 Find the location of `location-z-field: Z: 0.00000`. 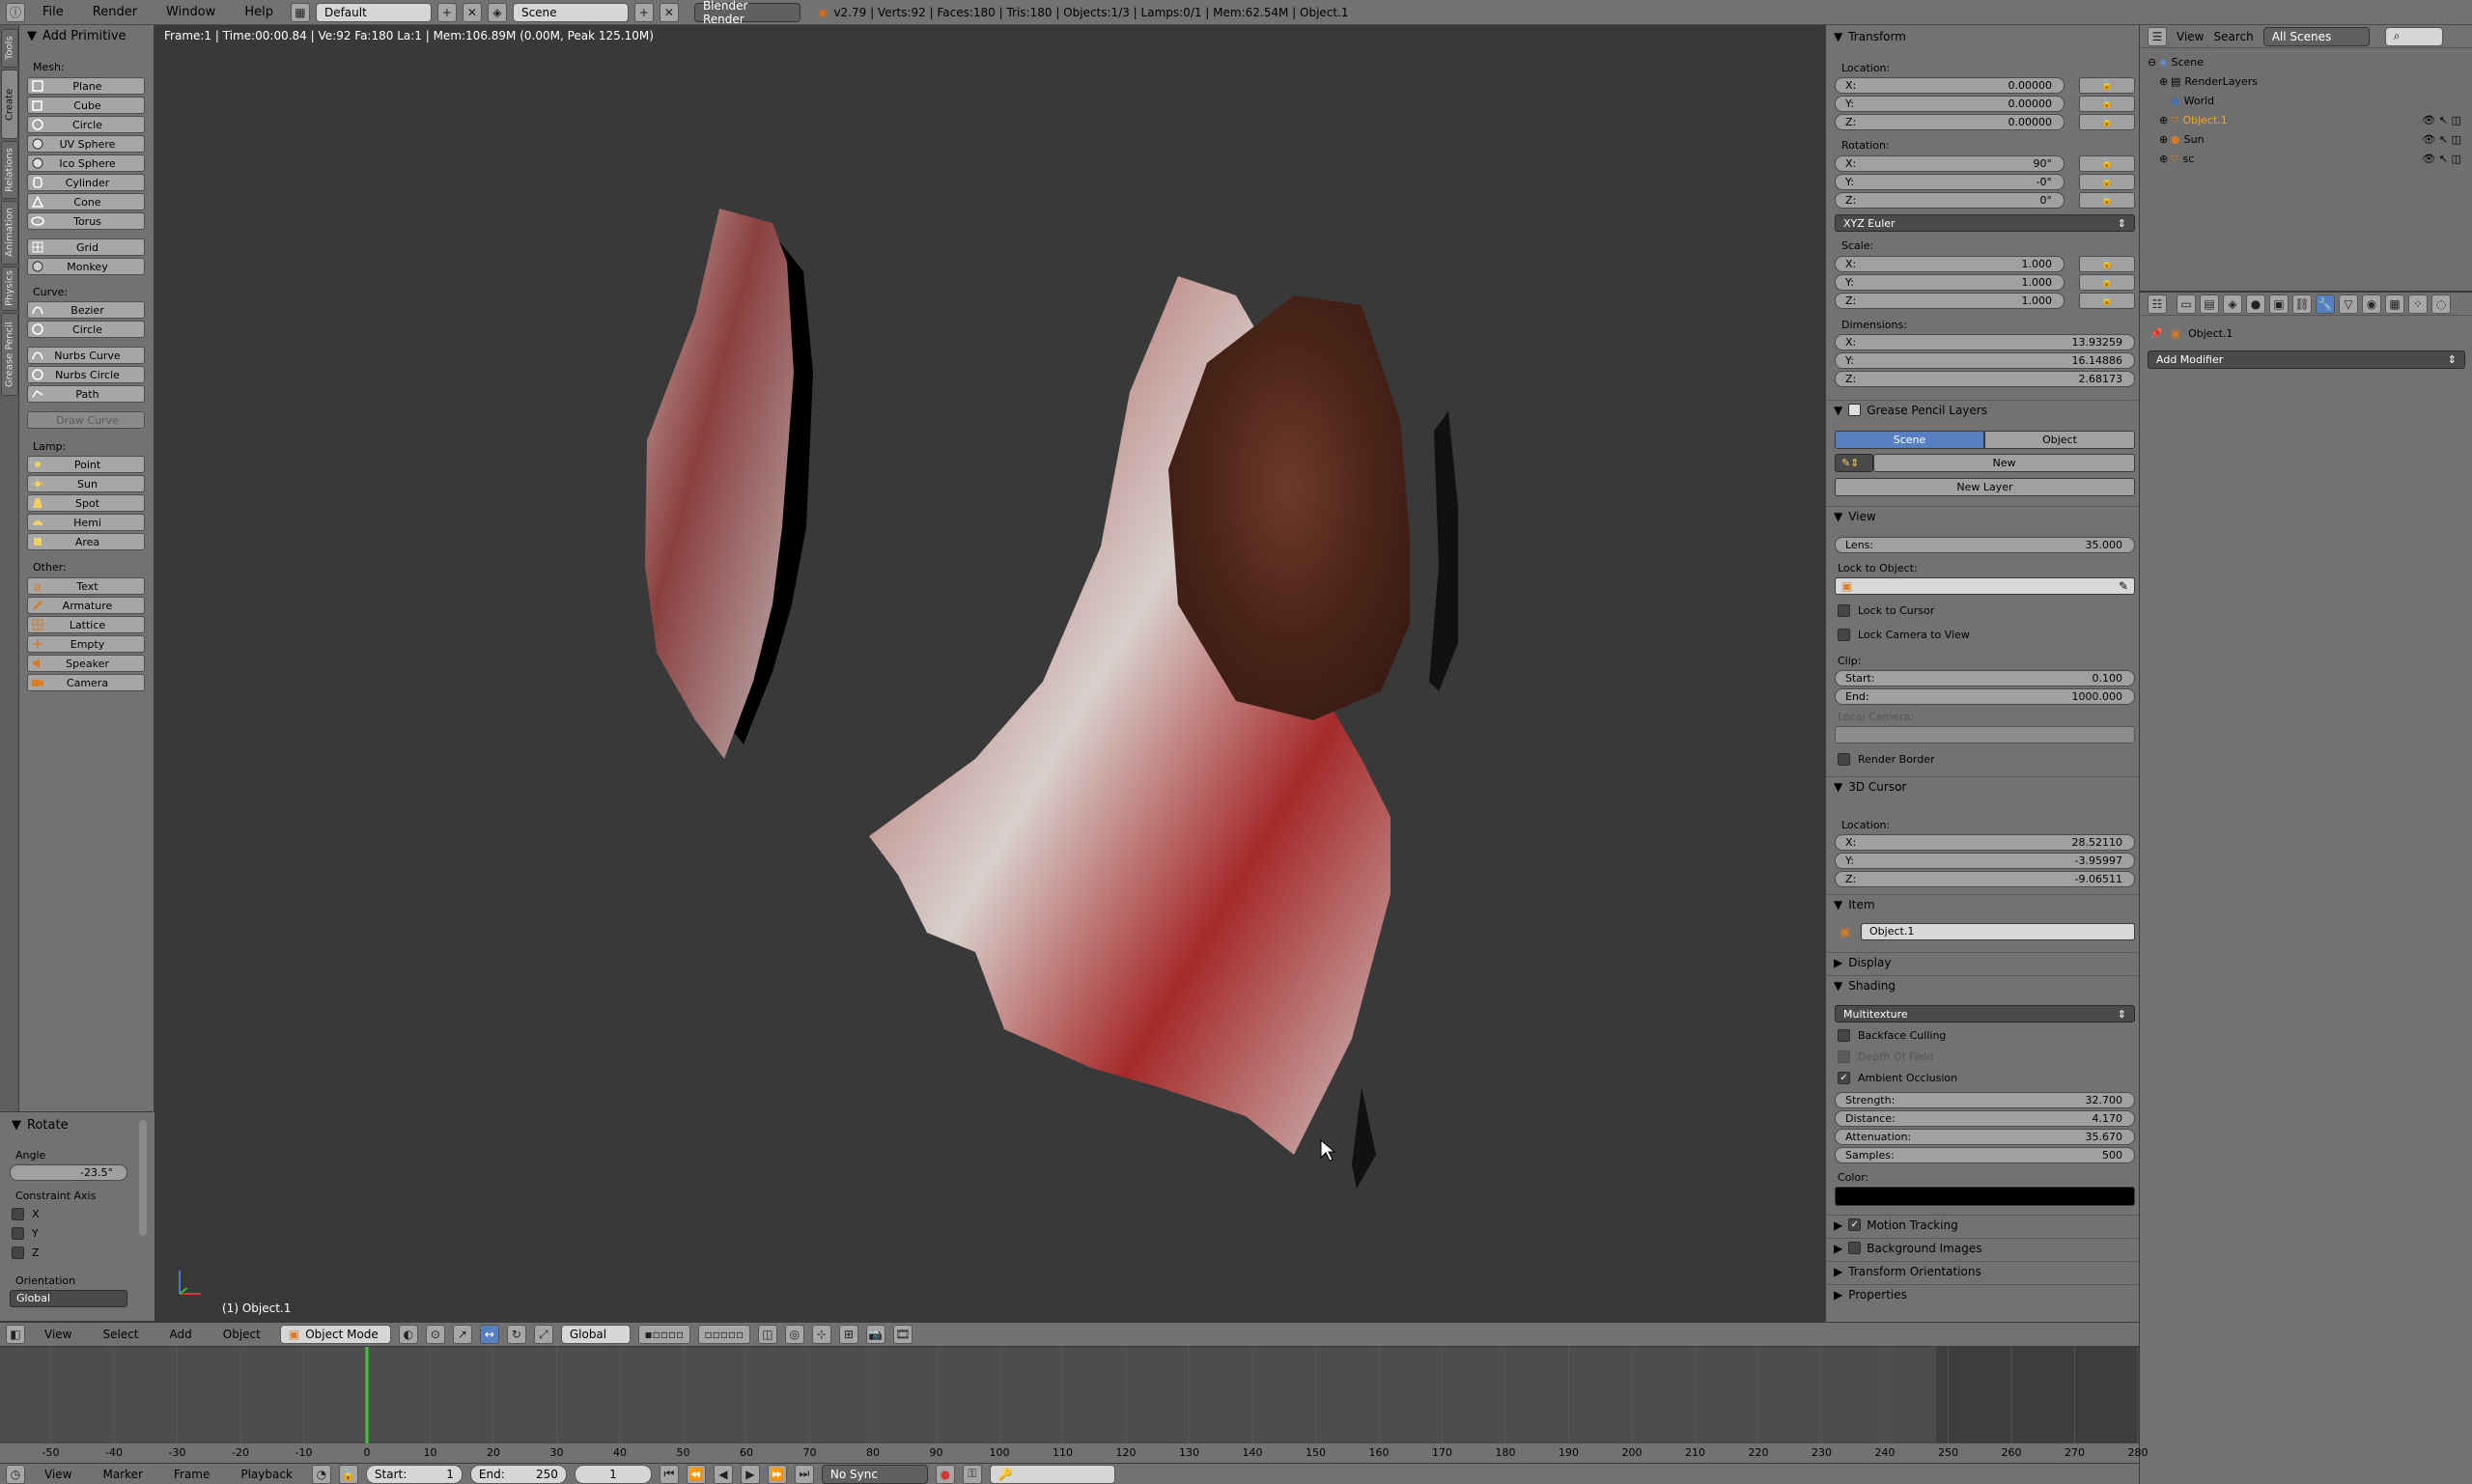

location-z-field: Z: 0.00000 is located at coordinates (1950, 122).